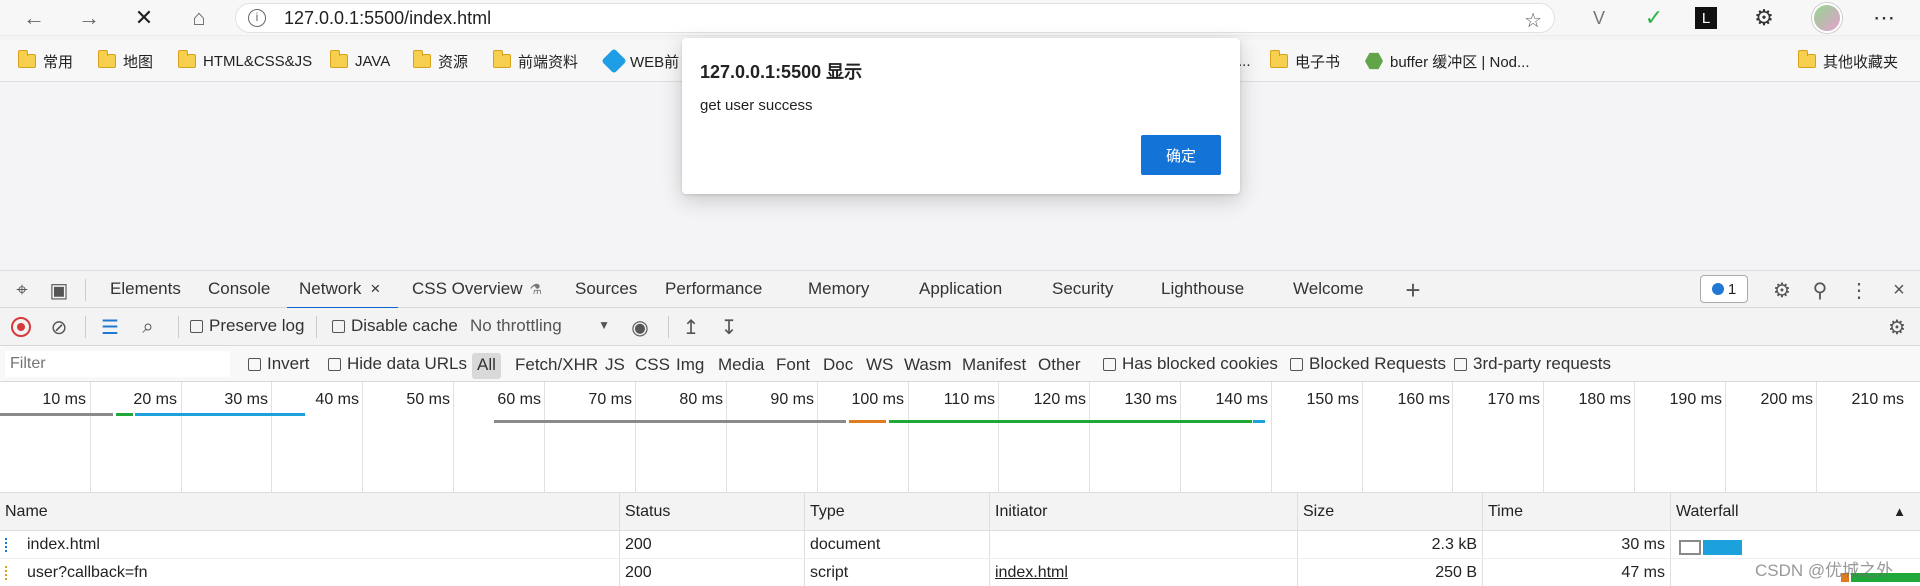 This screenshot has height=586, width=1920. I want to click on folder-icon, so click(422, 59).